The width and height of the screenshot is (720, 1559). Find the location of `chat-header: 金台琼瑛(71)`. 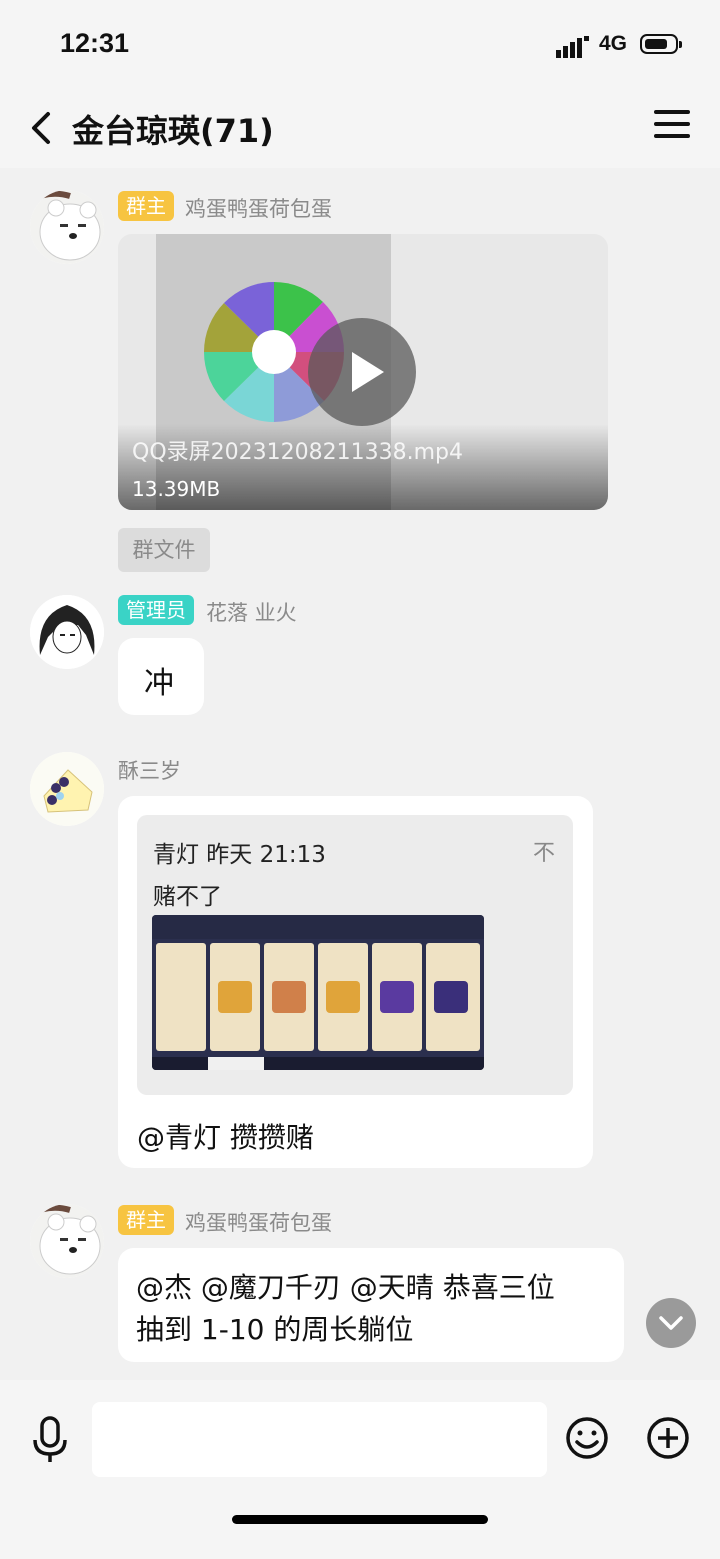

chat-header: 金台琼瑛(71) is located at coordinates (360, 129).